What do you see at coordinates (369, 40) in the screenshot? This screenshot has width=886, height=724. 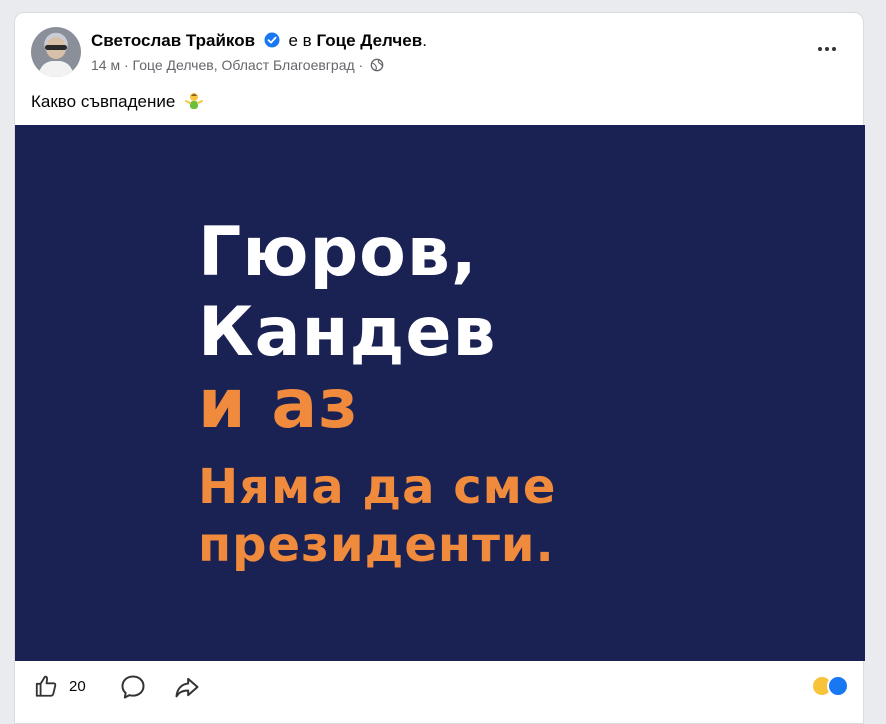 I see `place-link: Гоце Делчев` at bounding box center [369, 40].